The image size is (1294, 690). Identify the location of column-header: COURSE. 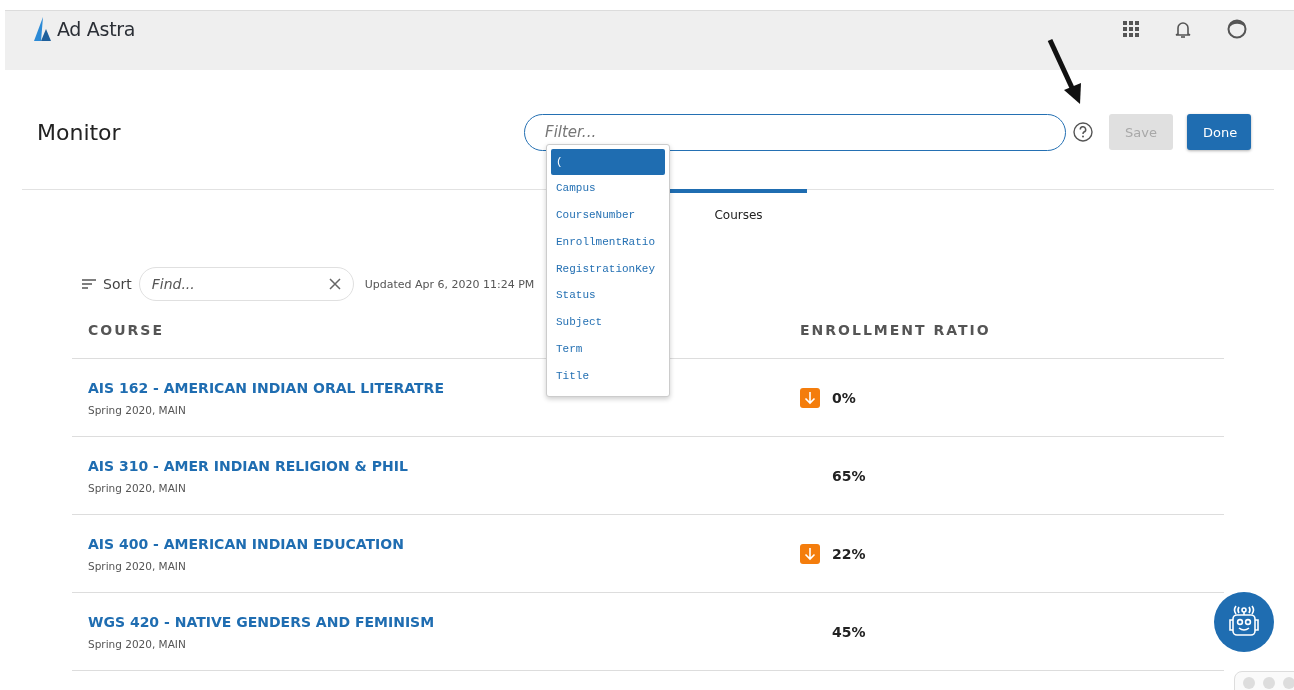
(126, 330).